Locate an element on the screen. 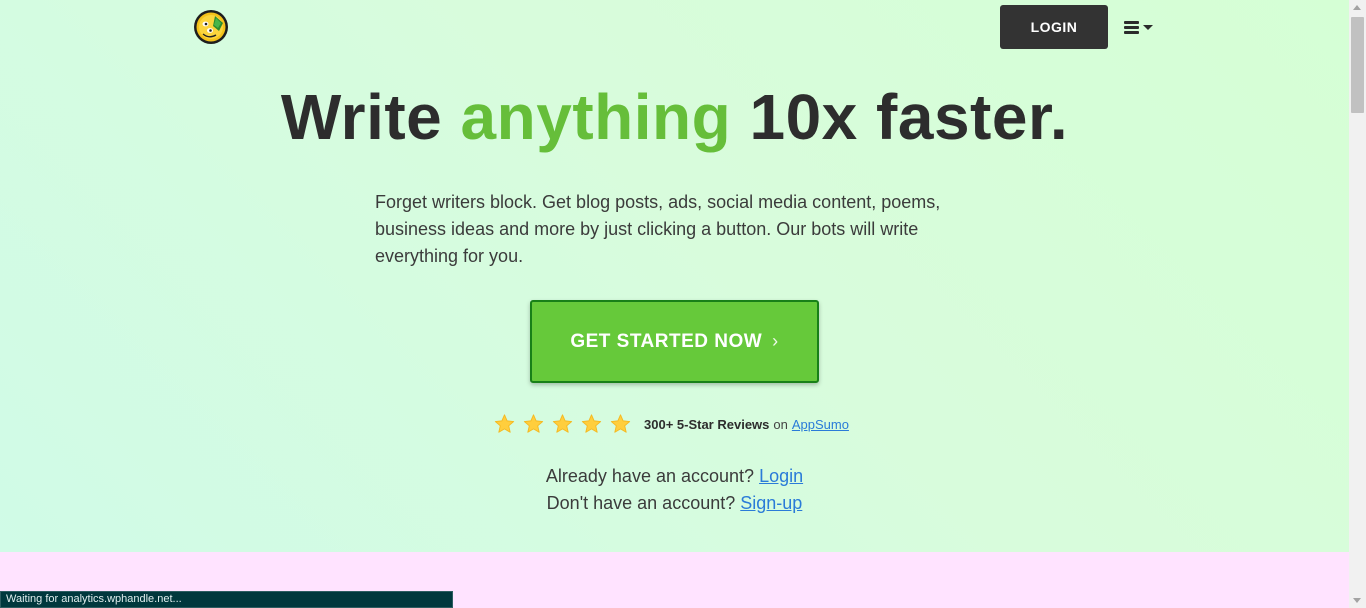 The image size is (1366, 608). chevron-right-icon: › is located at coordinates (775, 341).